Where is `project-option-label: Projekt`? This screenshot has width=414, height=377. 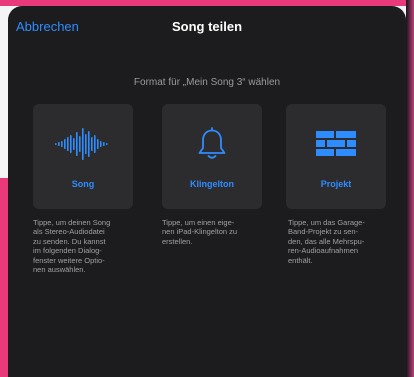 project-option-label: Projekt is located at coordinates (336, 184).